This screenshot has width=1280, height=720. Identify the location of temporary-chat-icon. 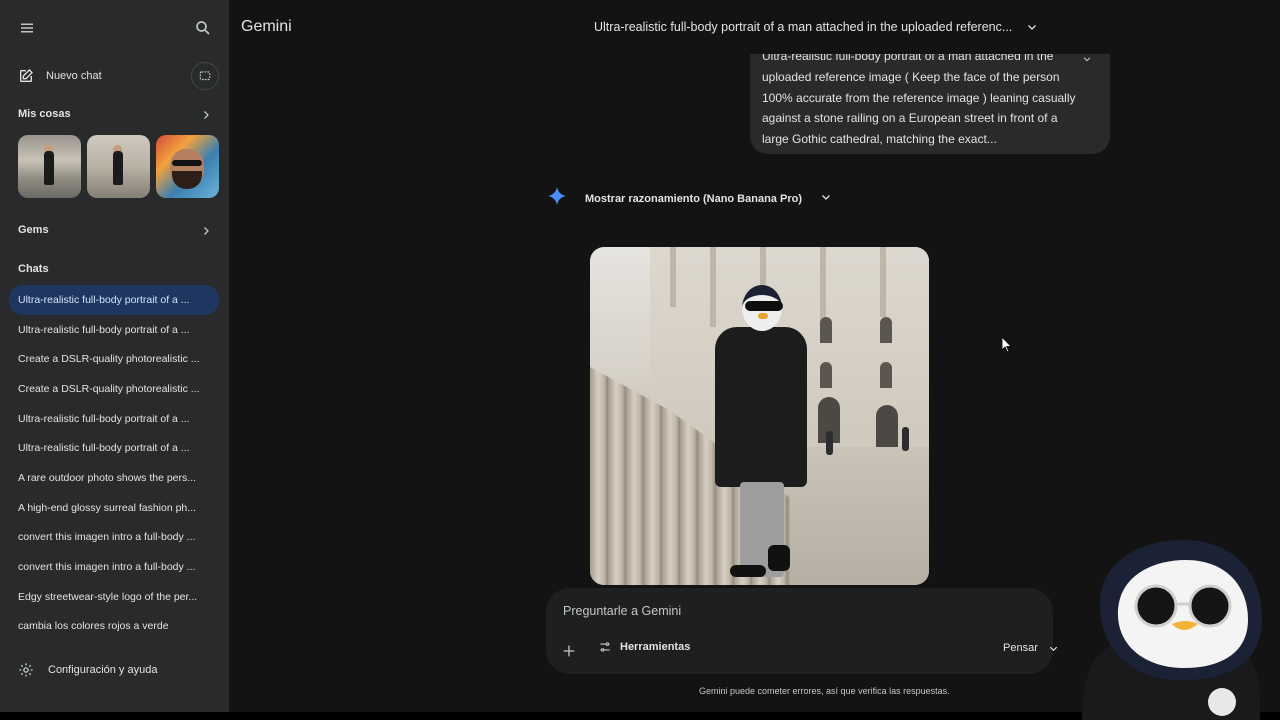
(205, 76).